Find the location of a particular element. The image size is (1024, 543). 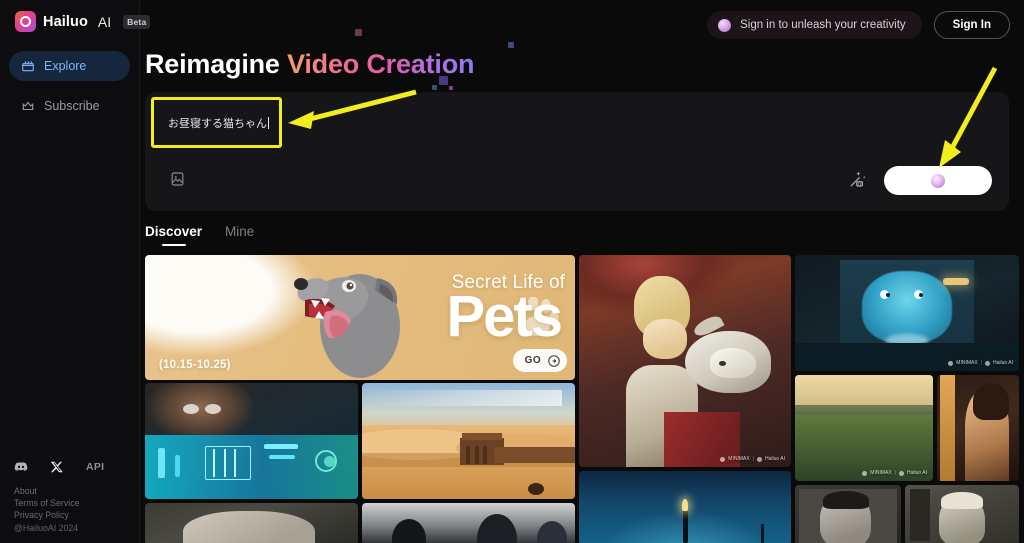

social-links: API is located at coordinates (59, 467).